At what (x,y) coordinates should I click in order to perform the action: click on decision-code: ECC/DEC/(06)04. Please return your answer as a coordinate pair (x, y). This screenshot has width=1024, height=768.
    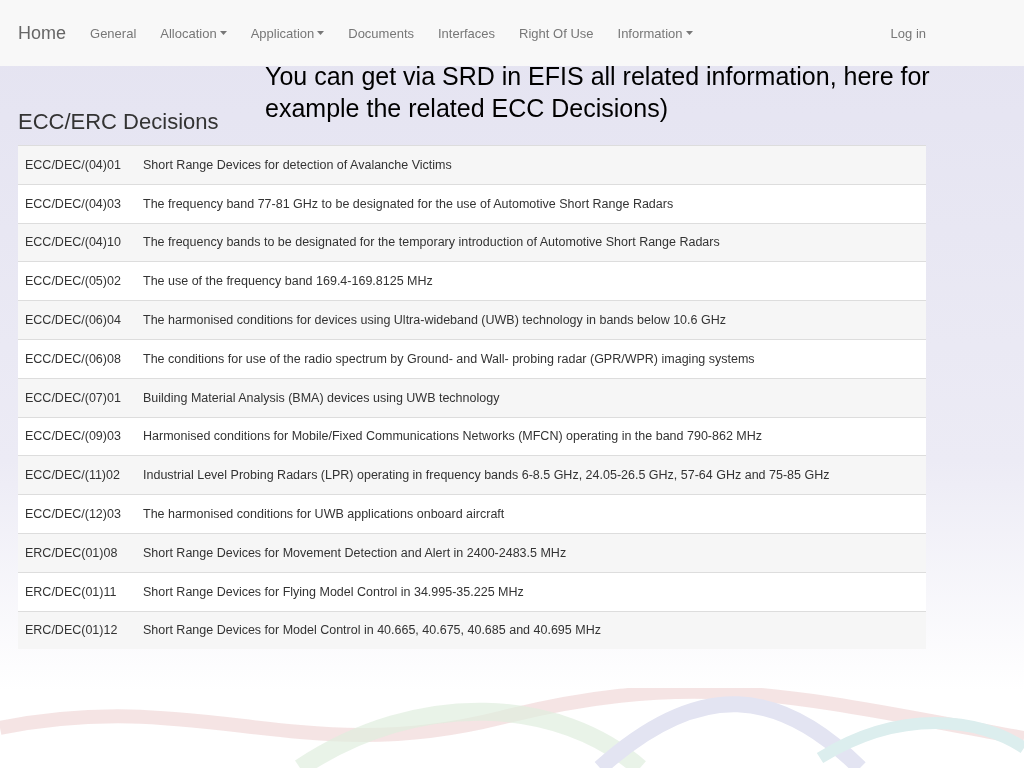
    Looking at the image, I should click on (73, 320).